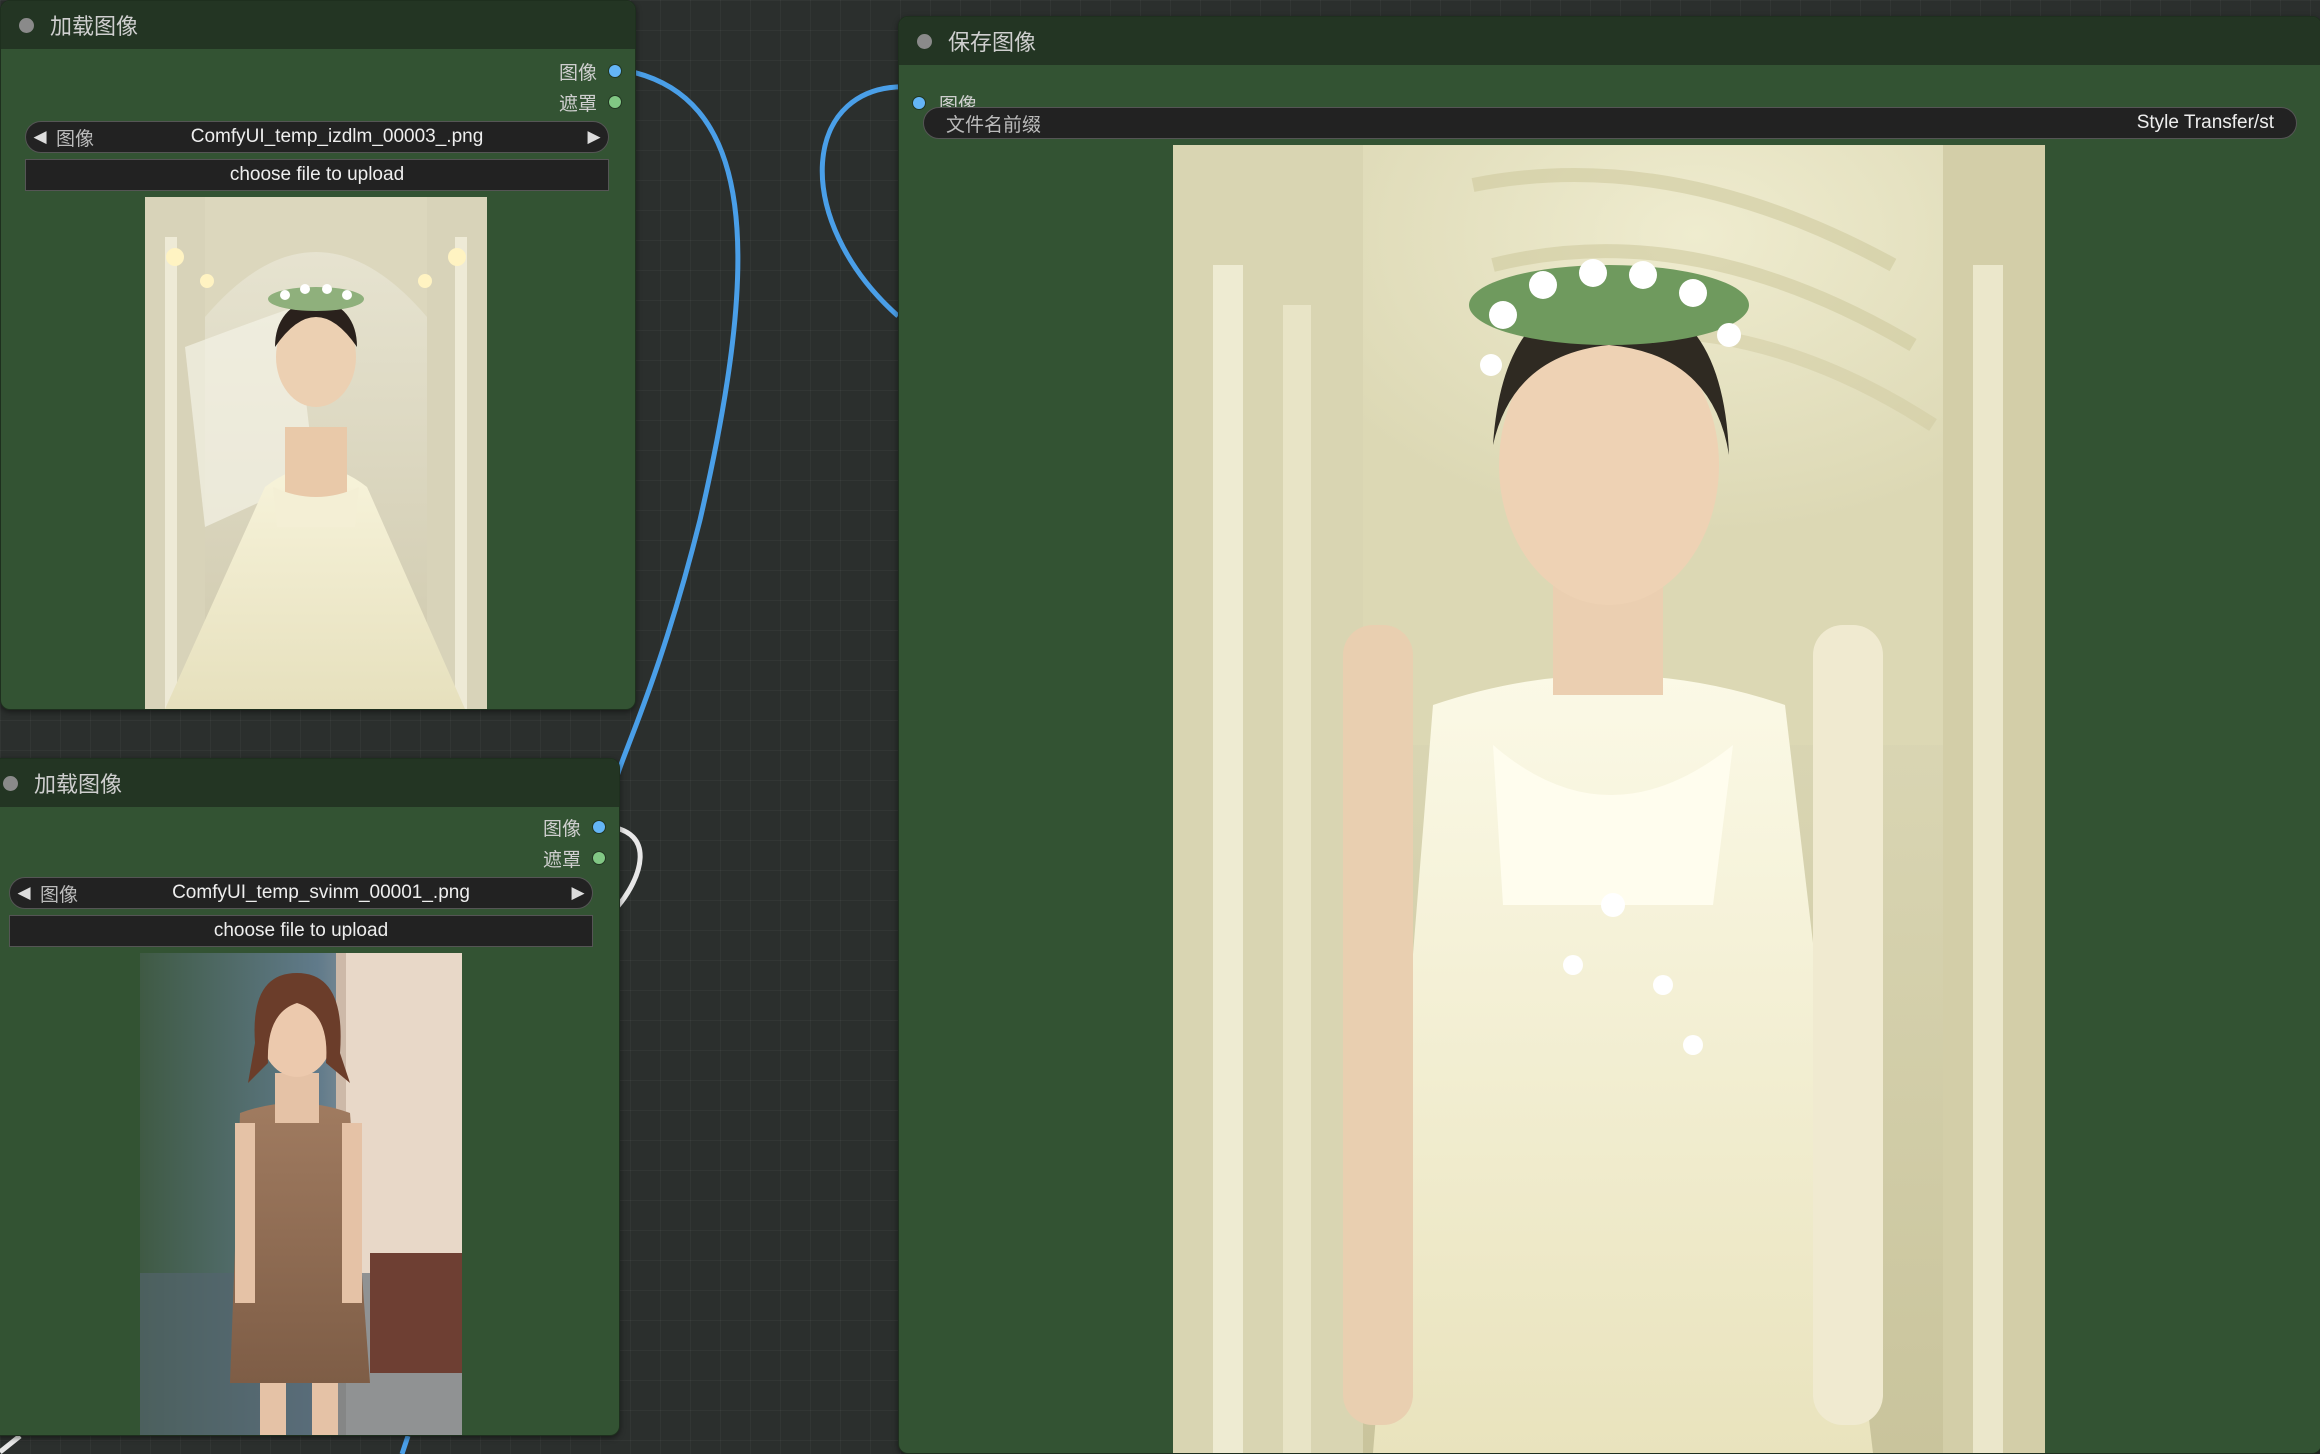 The width and height of the screenshot is (2320, 1454). I want to click on wire-bottom-mid, so click(405, 1444).